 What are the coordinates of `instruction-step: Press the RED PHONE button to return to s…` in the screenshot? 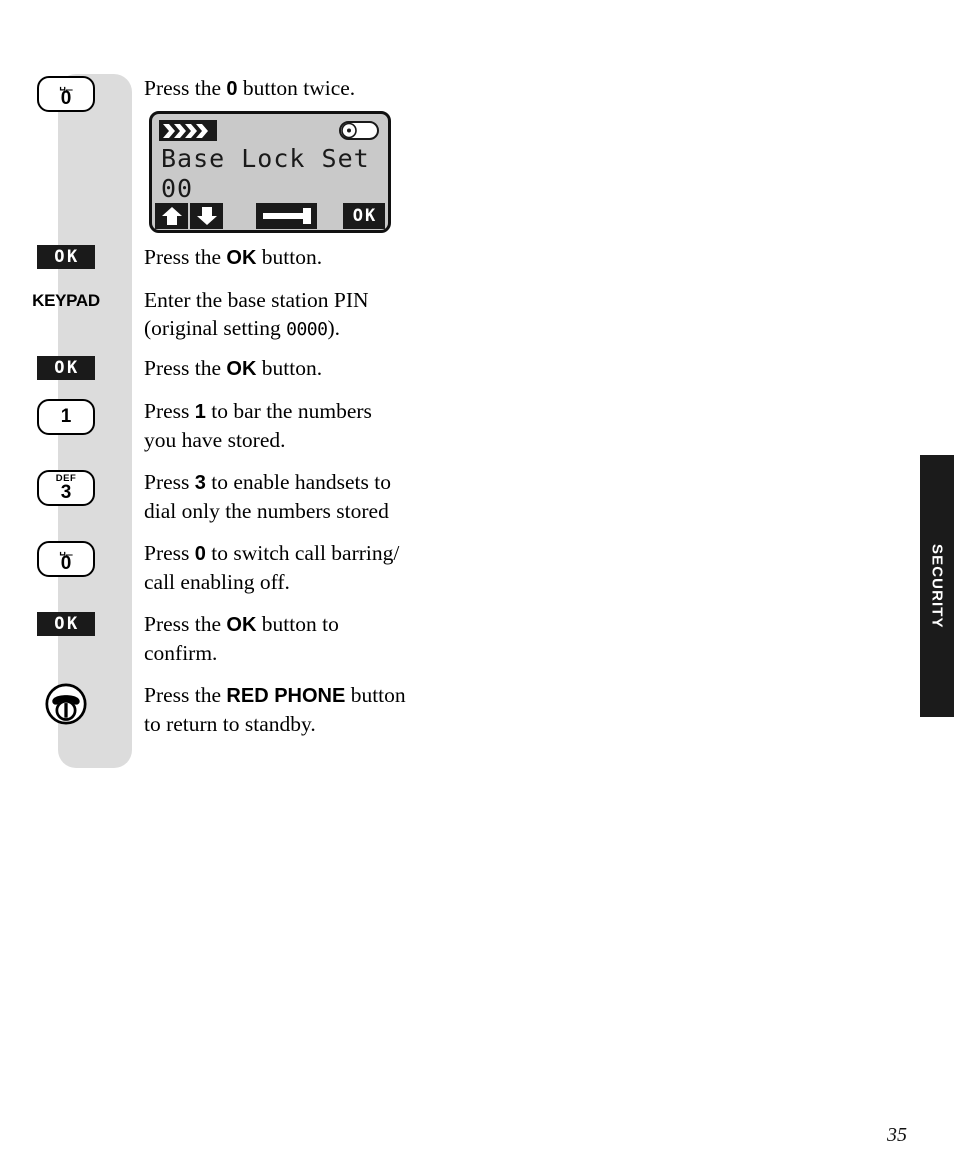 It's located at (477, 709).